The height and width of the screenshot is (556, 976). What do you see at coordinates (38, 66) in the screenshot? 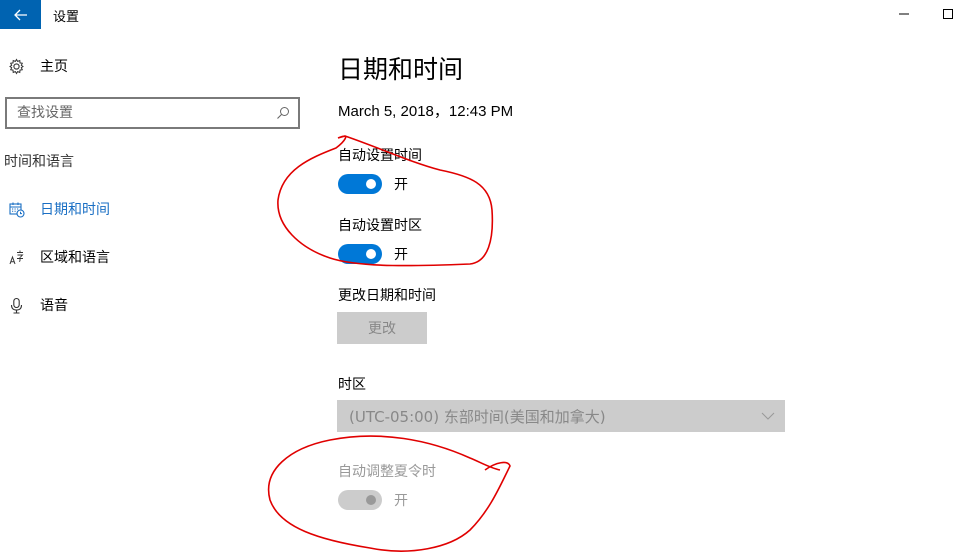
I see `nav-home: 主页` at bounding box center [38, 66].